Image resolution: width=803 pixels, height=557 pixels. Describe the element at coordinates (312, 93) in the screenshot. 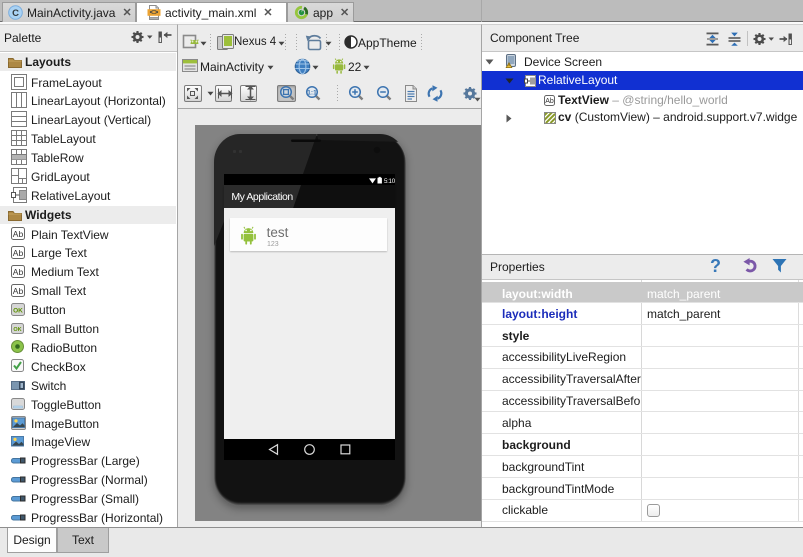

I see `svg-text: 1:1` at that location.